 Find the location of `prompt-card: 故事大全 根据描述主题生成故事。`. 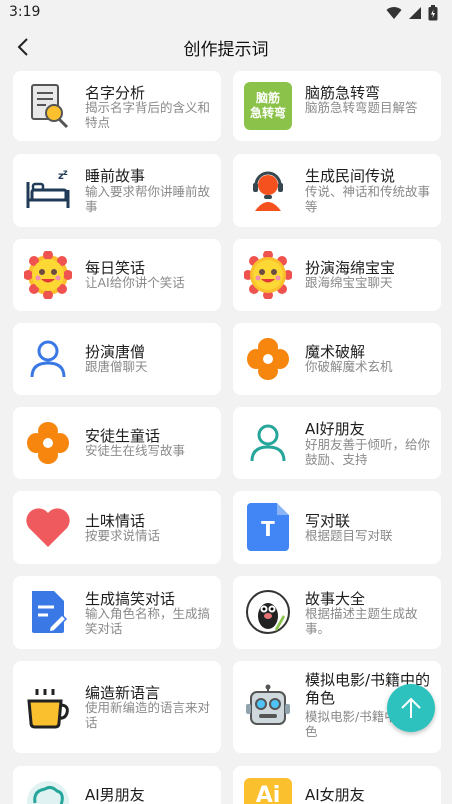

prompt-card: 故事大全 根据描述主题生成故事。 is located at coordinates (337, 612).